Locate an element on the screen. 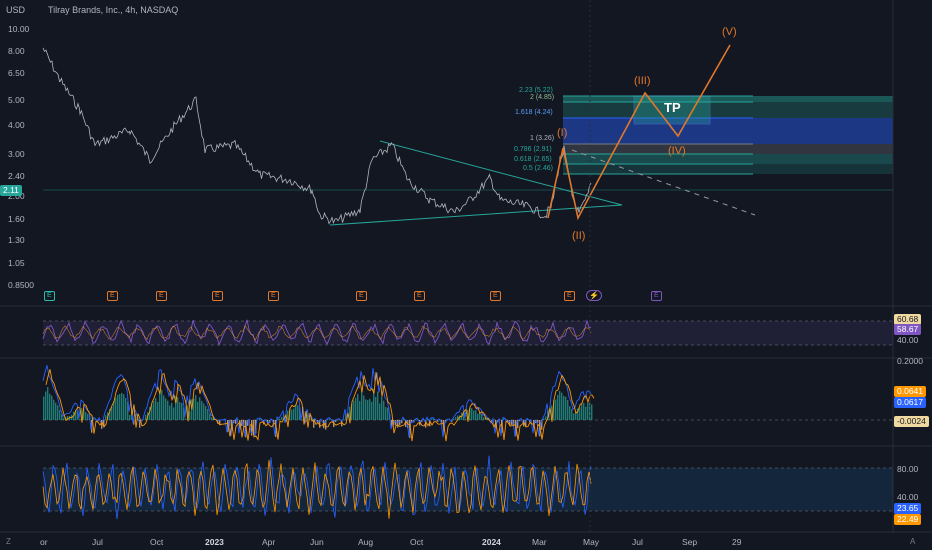 Image resolution: width=932 pixels, height=550 pixels. symbol-title: Tilray Brands, Inc., 4h, NASDAQ is located at coordinates (113, 10).